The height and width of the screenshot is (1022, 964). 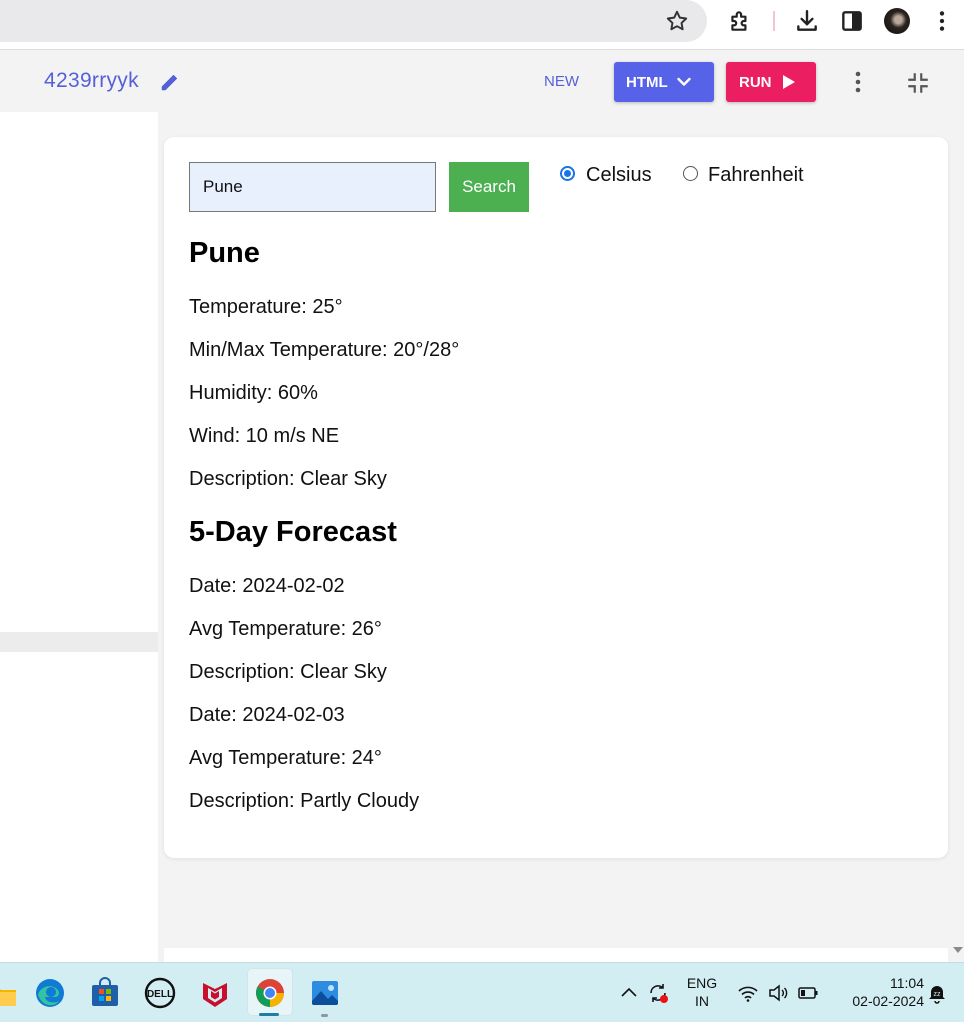 I want to click on scroll-down-arrow-icon, so click(x=958, y=950).